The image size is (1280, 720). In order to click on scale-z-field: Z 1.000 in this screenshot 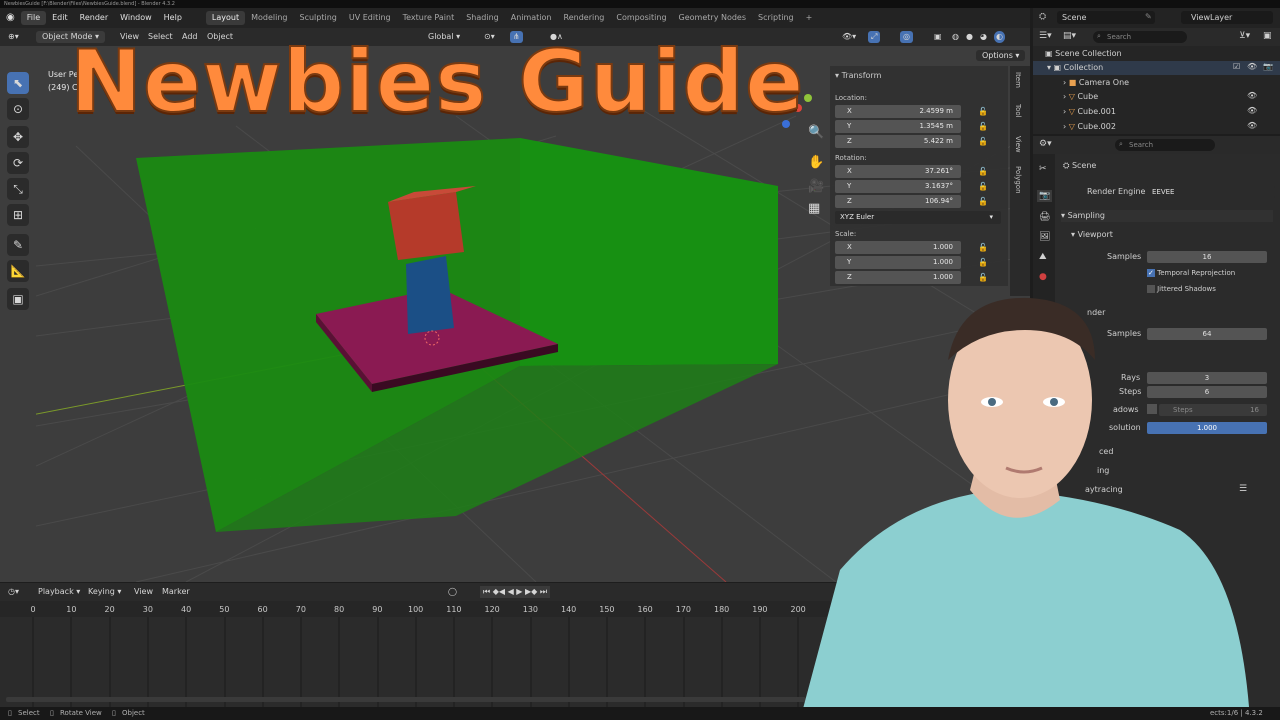, I will do `click(898, 277)`.